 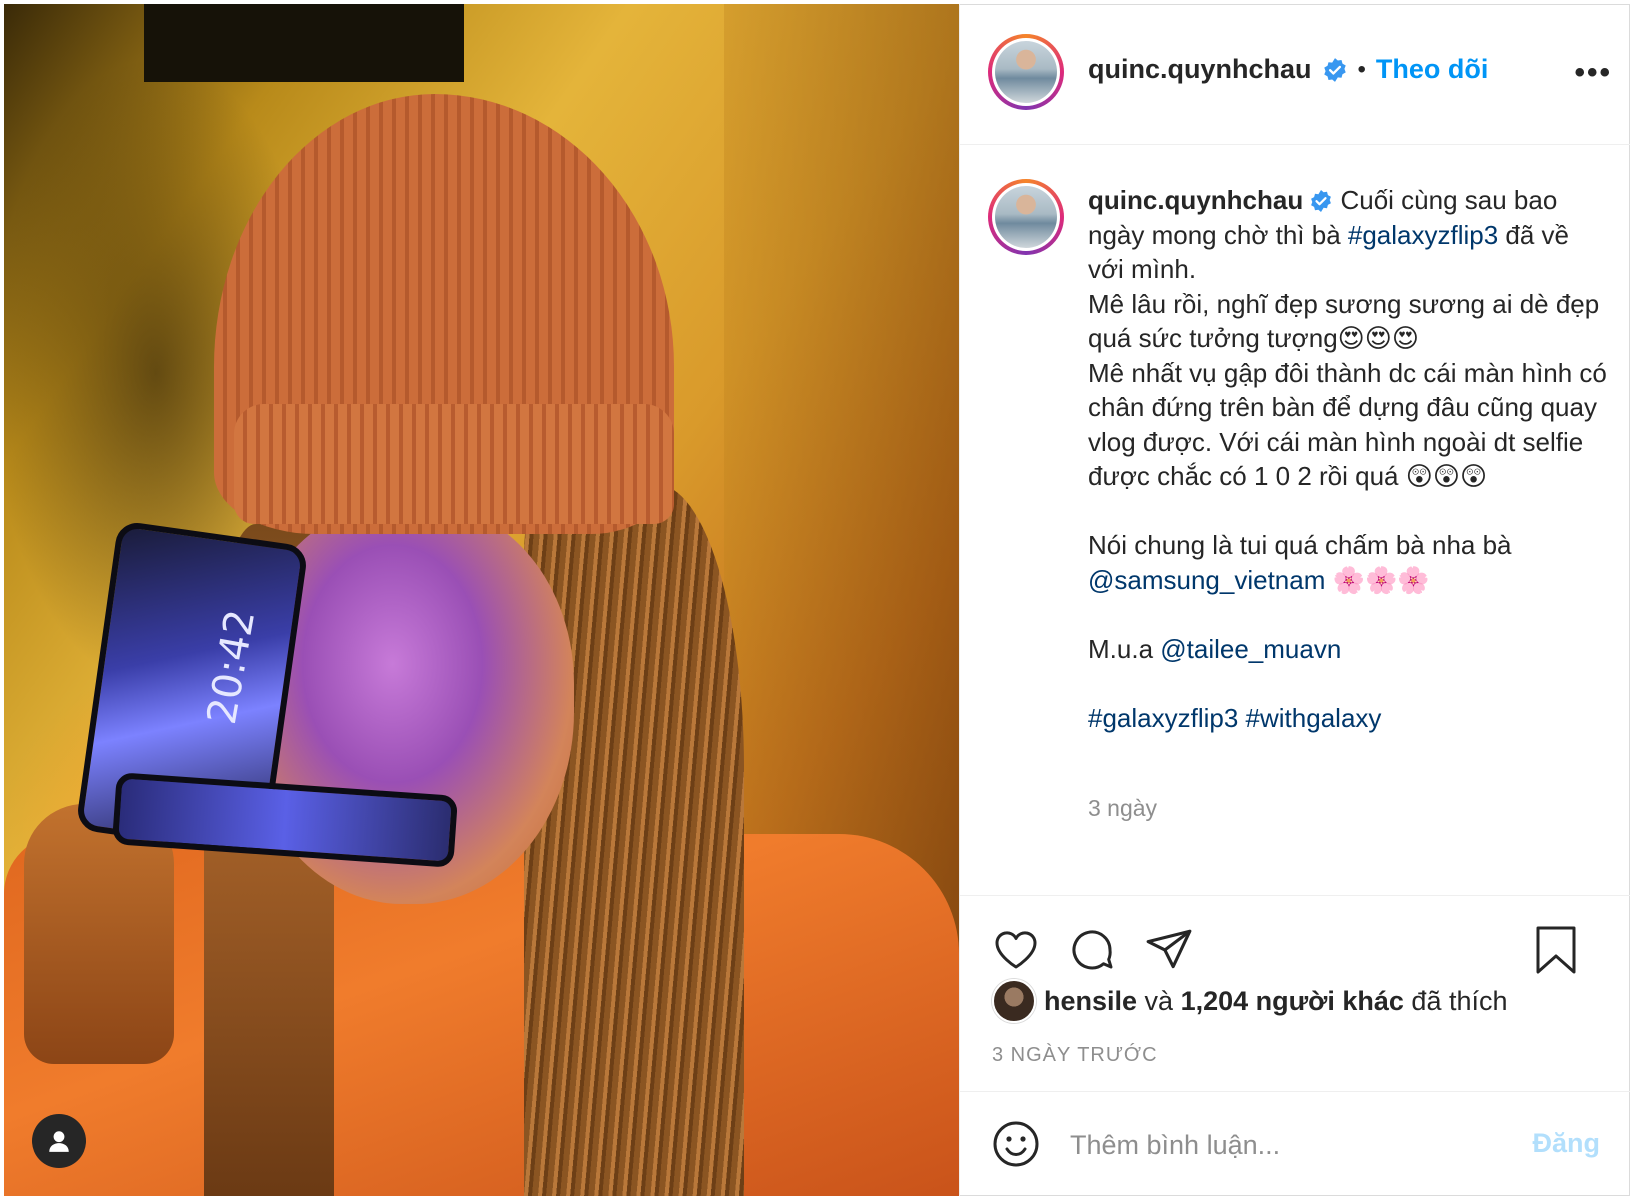 I want to click on caption-avatar, so click(x=1026, y=217).